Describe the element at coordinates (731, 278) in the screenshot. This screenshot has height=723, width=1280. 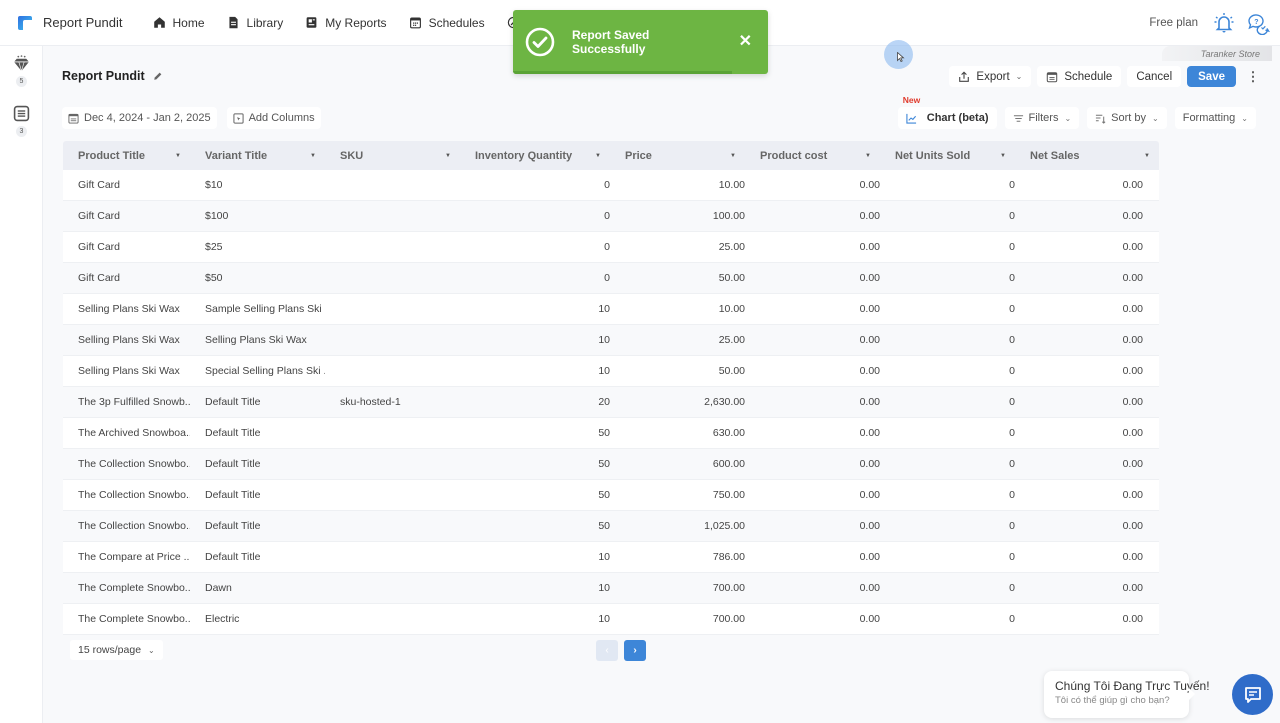
I see `cell-price: 50.00` at that location.